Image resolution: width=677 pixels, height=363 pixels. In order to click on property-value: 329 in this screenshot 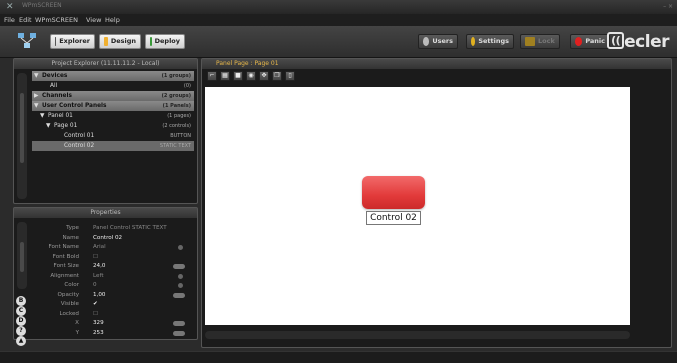, I will do `click(98, 324)`.